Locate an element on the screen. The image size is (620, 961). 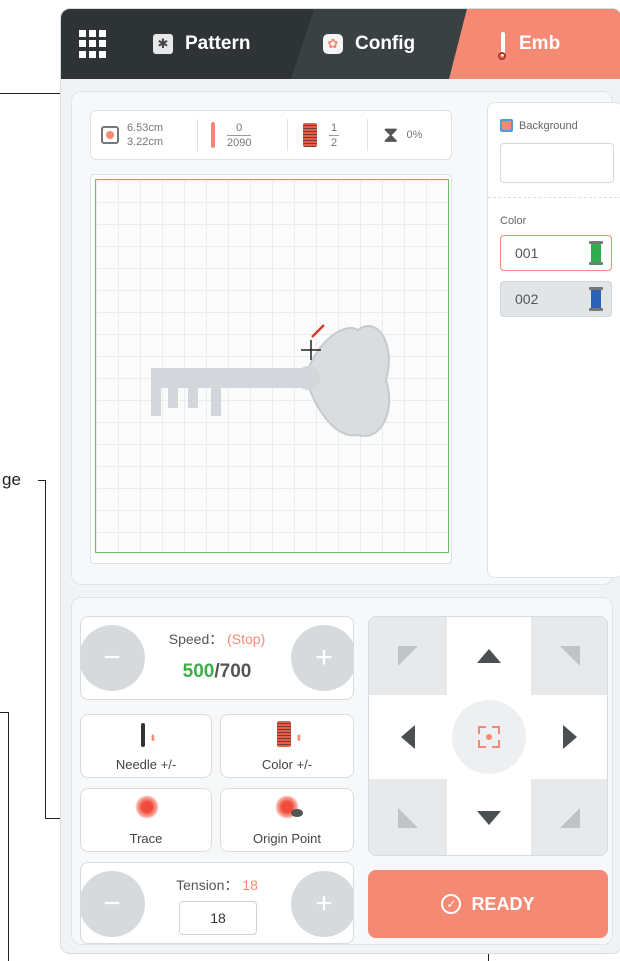
color-label: Color is located at coordinates (513, 221).